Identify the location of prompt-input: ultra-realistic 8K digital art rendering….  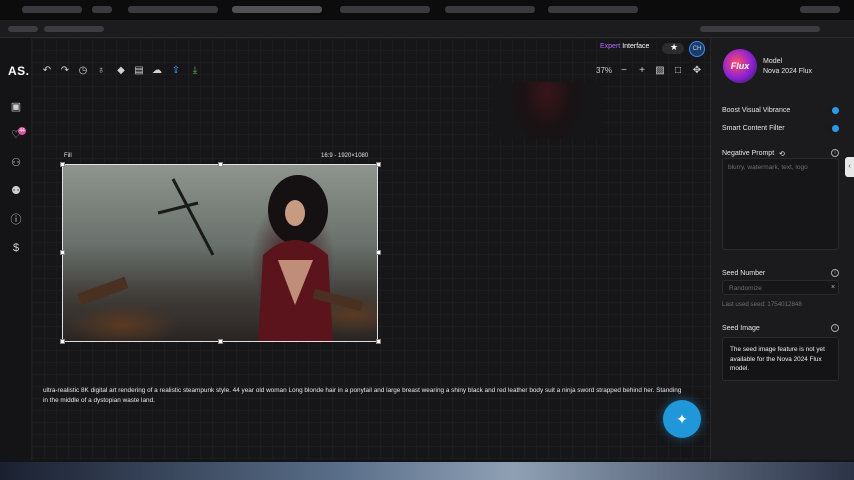
(363, 395).